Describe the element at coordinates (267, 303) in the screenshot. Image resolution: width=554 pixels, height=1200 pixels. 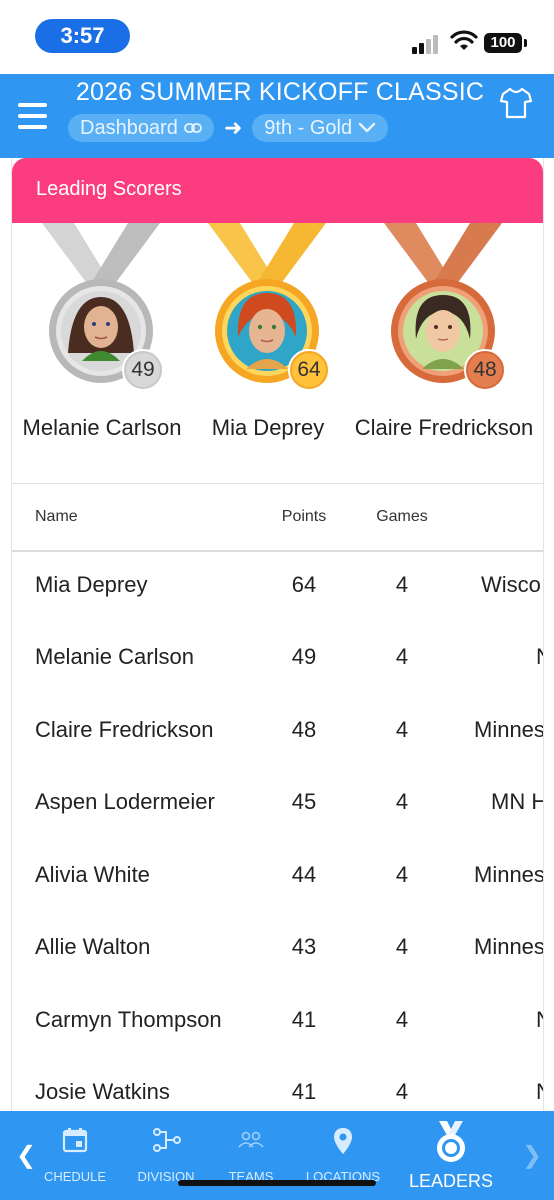
I see `gold-medal-icon` at that location.